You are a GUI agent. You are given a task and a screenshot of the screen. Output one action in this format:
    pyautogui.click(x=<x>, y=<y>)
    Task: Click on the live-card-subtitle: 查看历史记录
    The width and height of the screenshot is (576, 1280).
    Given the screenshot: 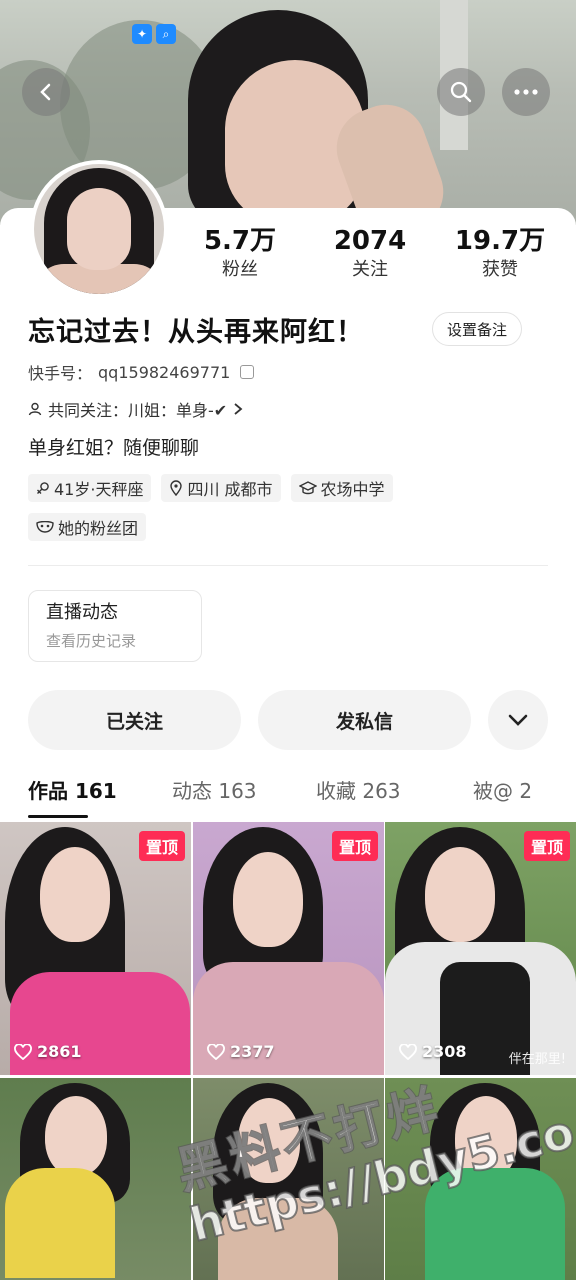 What is the action you would take?
    pyautogui.click(x=91, y=641)
    